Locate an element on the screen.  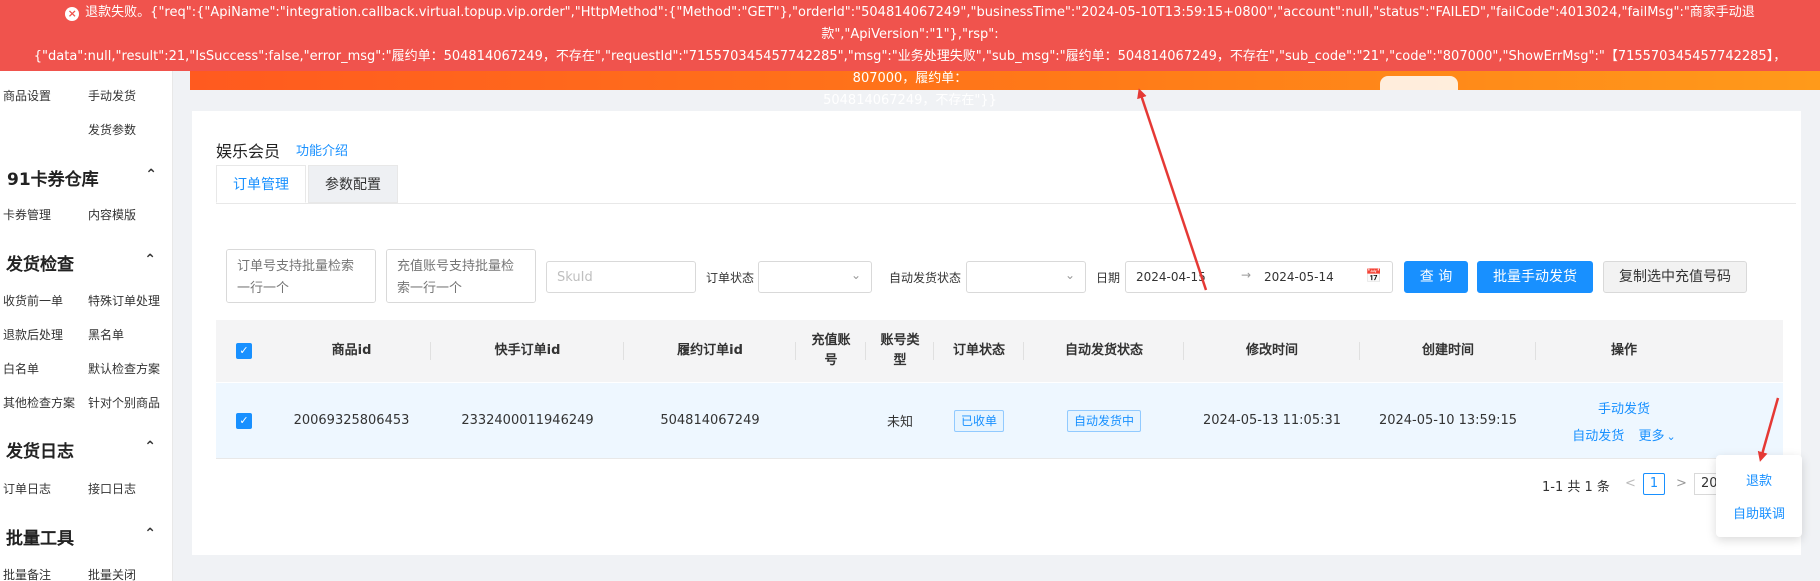
order-no-input is located at coordinates (301, 276).